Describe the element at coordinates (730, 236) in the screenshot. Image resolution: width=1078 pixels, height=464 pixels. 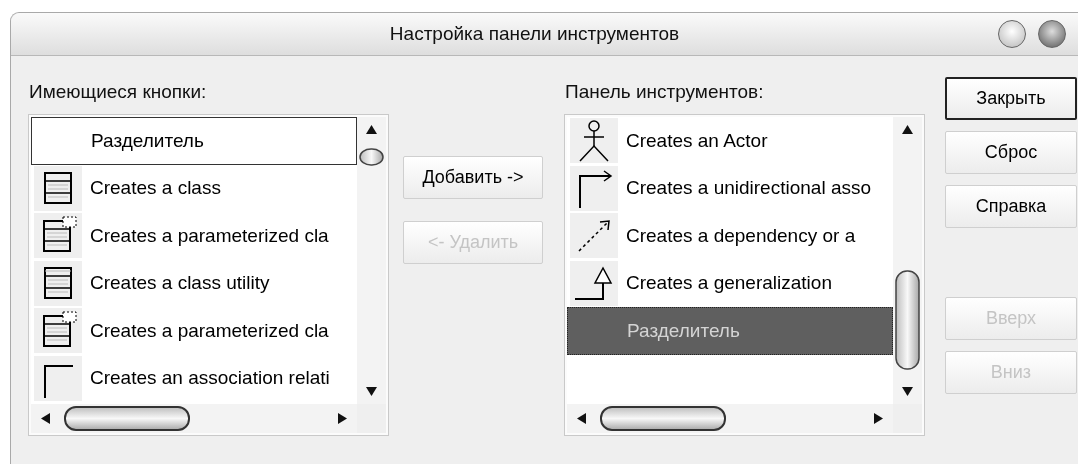
I see `list-item: Creates a dependency or a` at that location.